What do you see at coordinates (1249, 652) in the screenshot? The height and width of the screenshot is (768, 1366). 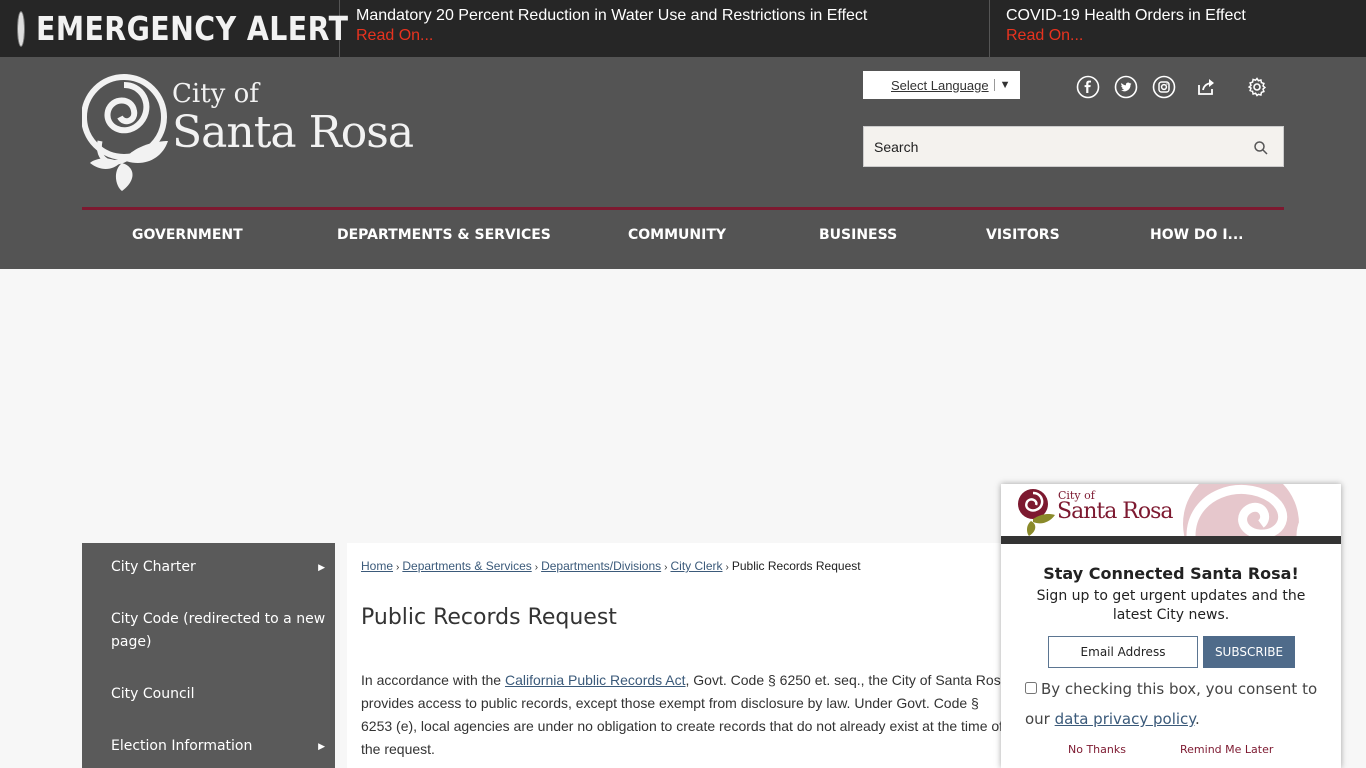 I see `subscribe-button: SUBSCRIBE` at bounding box center [1249, 652].